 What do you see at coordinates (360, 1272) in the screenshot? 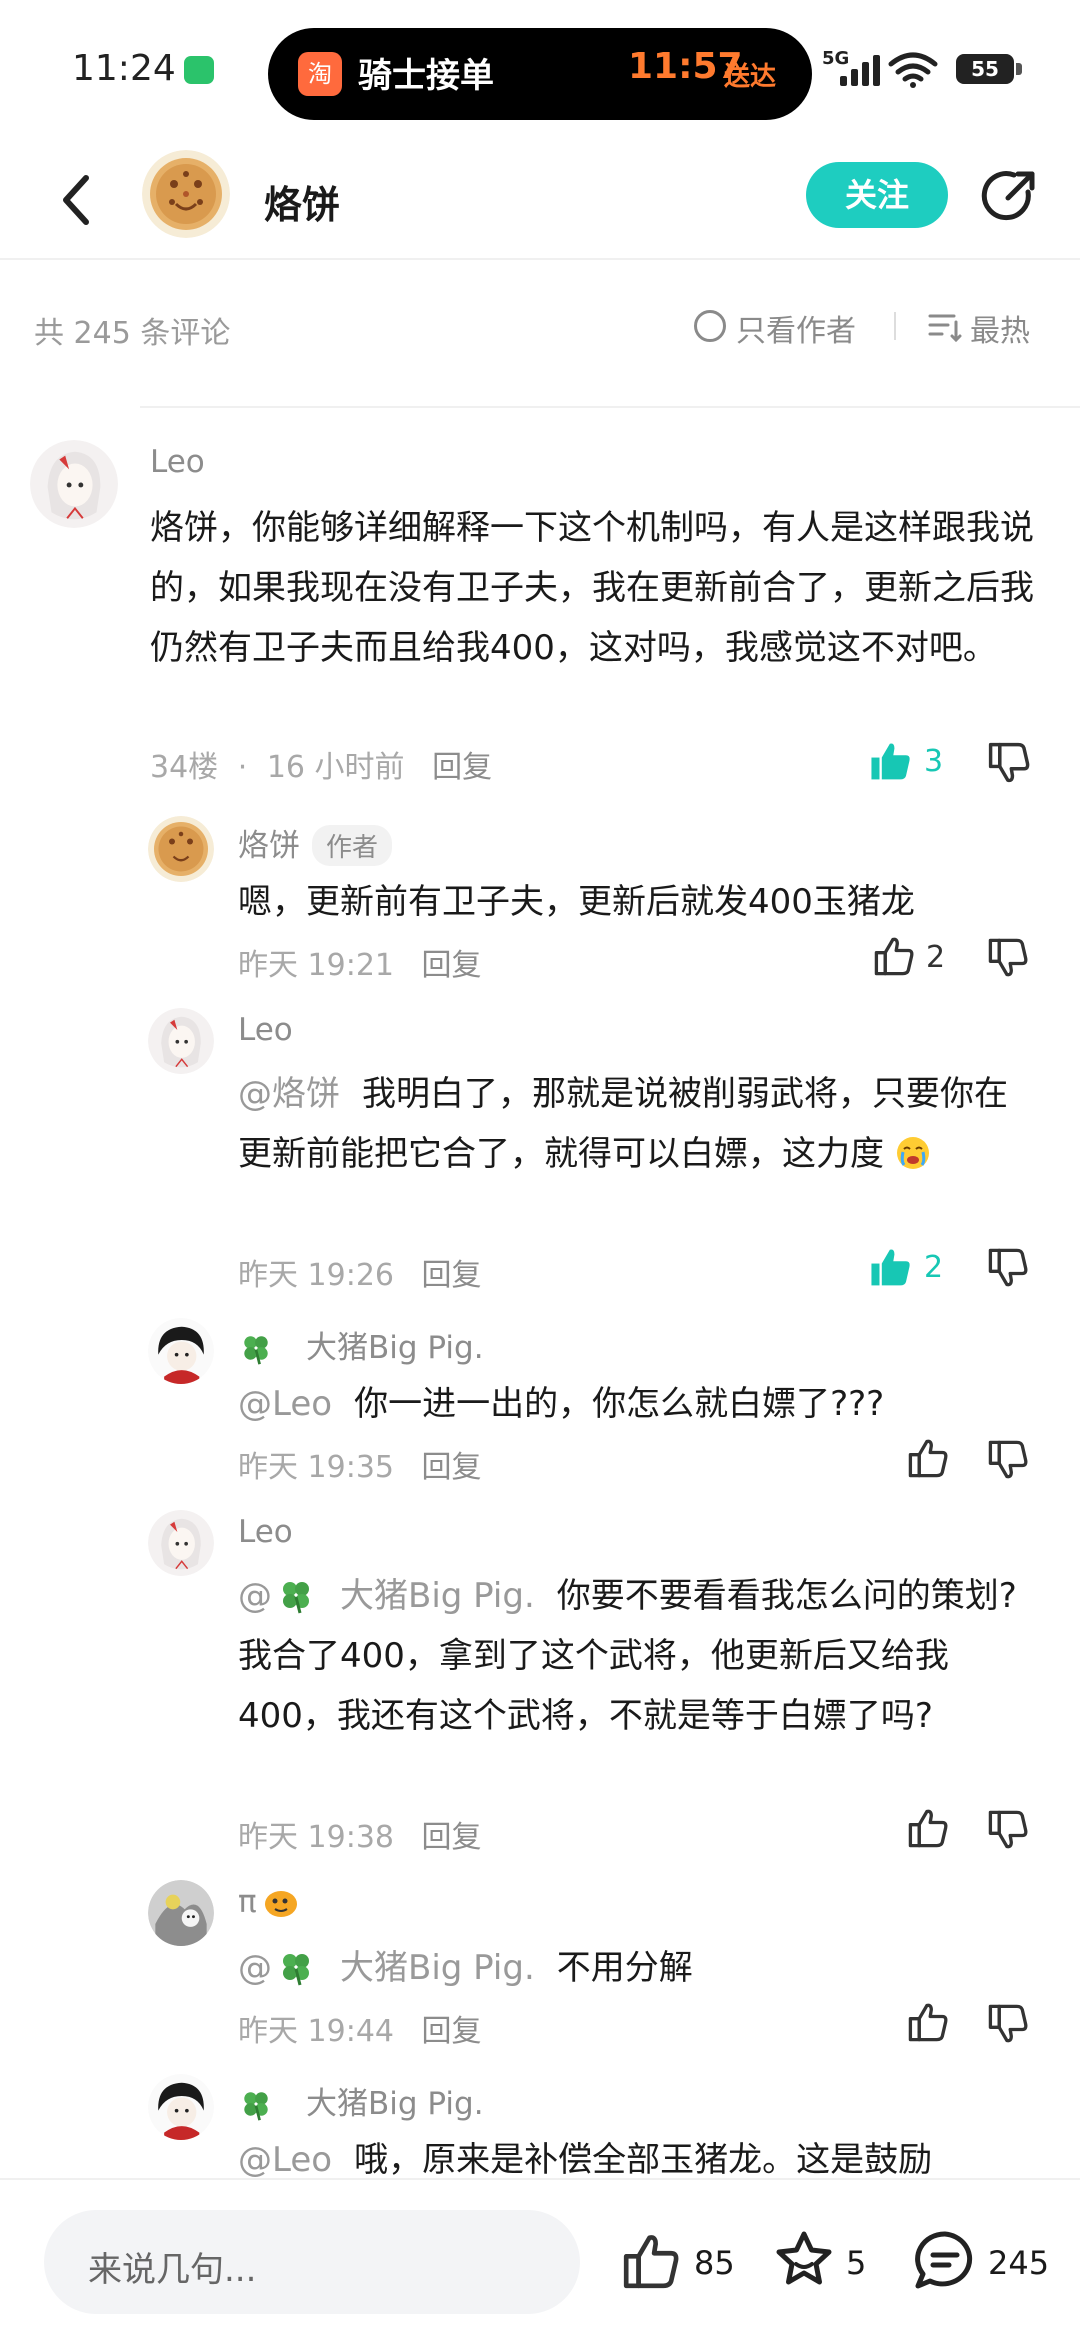
I see `reply-meta: 昨天 19:26 回复` at bounding box center [360, 1272].